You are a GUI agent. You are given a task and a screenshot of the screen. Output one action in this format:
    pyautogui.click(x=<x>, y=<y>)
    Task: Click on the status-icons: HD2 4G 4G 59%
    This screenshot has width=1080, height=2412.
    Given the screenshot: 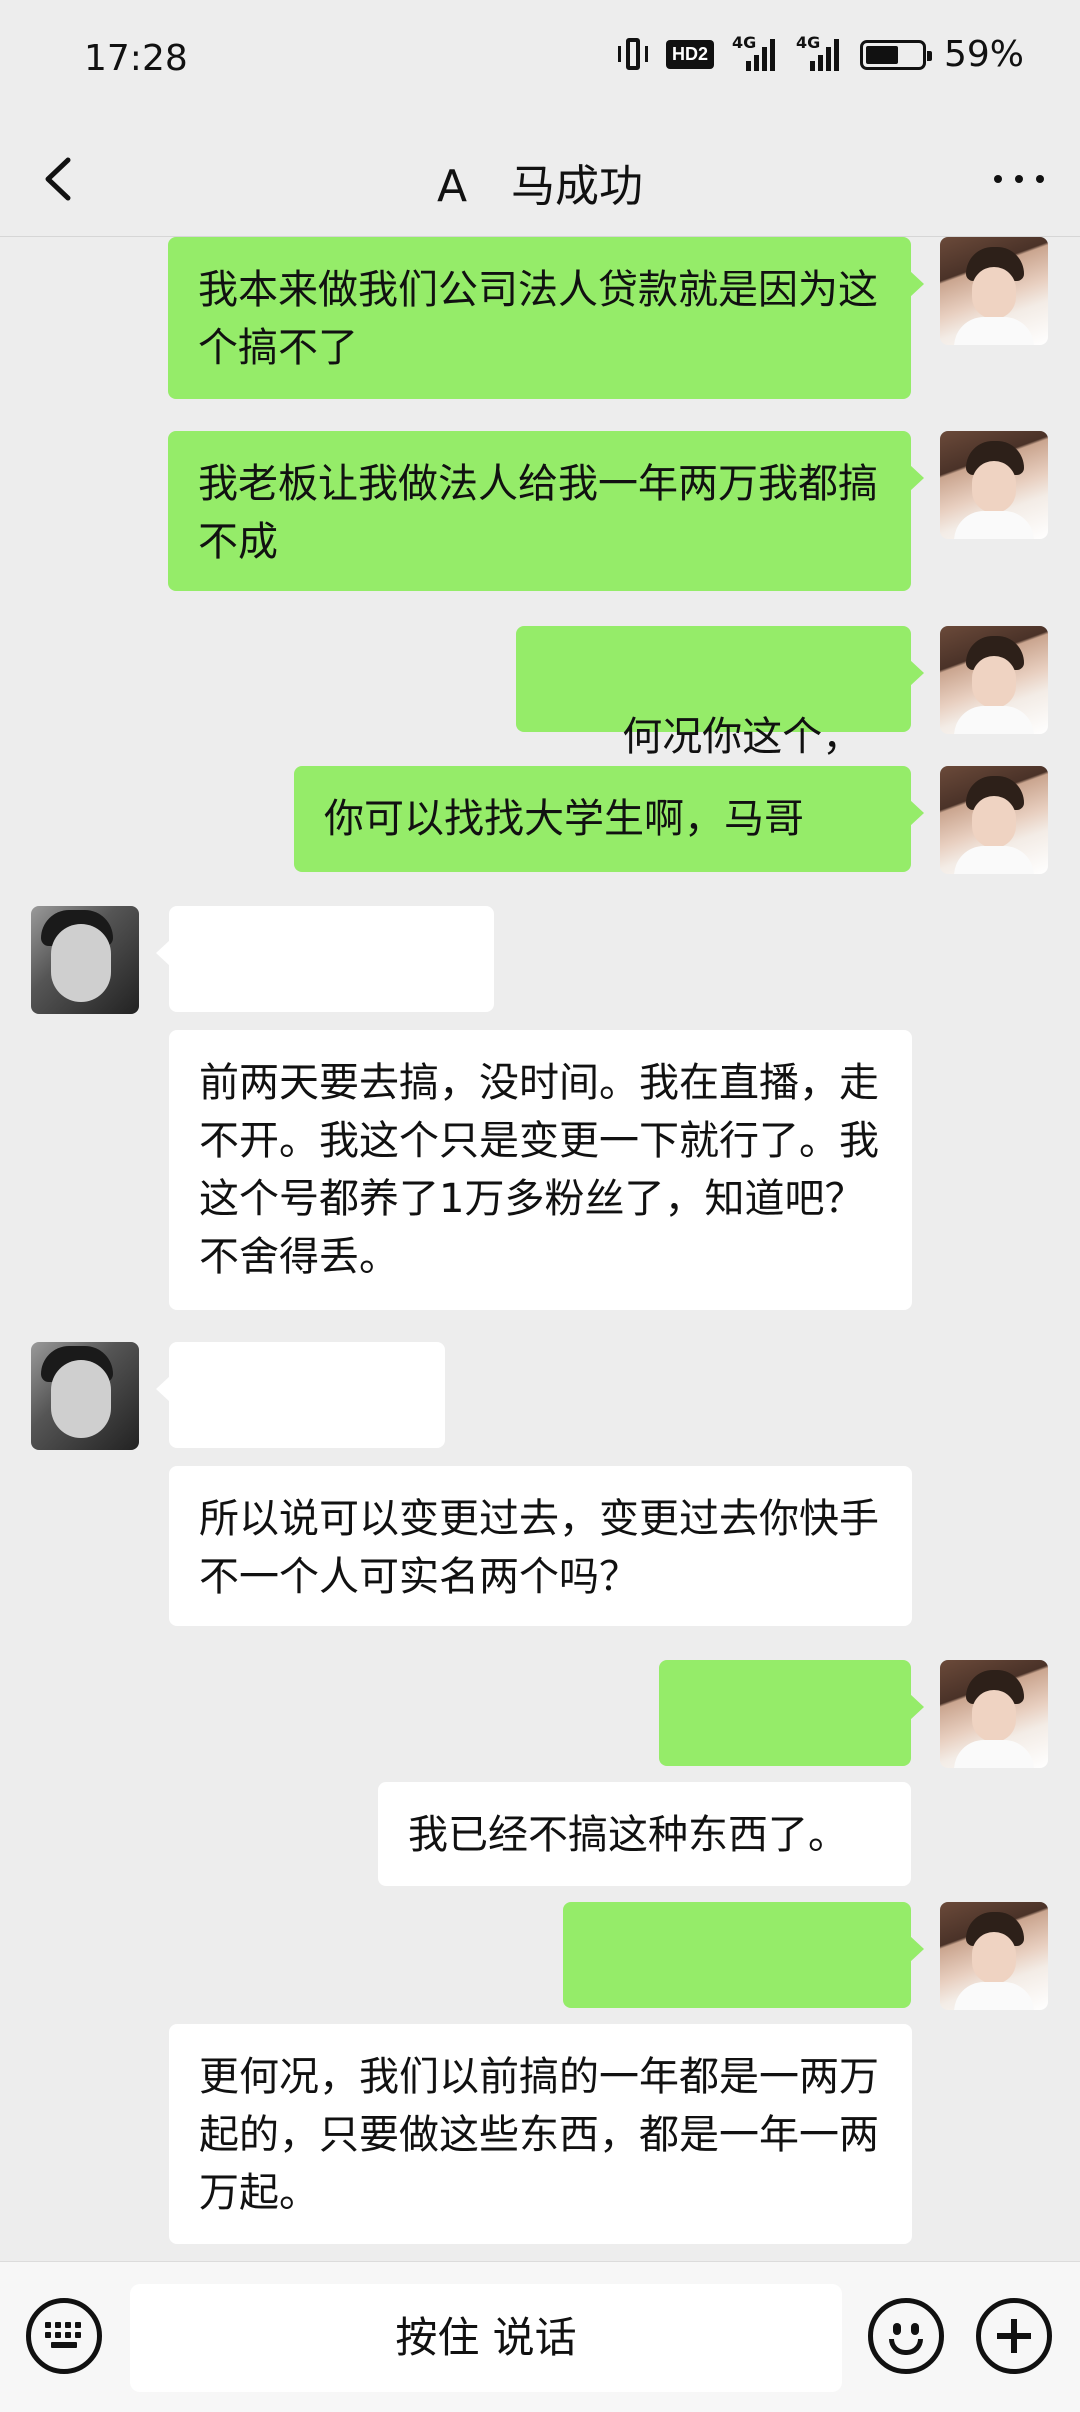 What is the action you would take?
    pyautogui.click(x=820, y=54)
    